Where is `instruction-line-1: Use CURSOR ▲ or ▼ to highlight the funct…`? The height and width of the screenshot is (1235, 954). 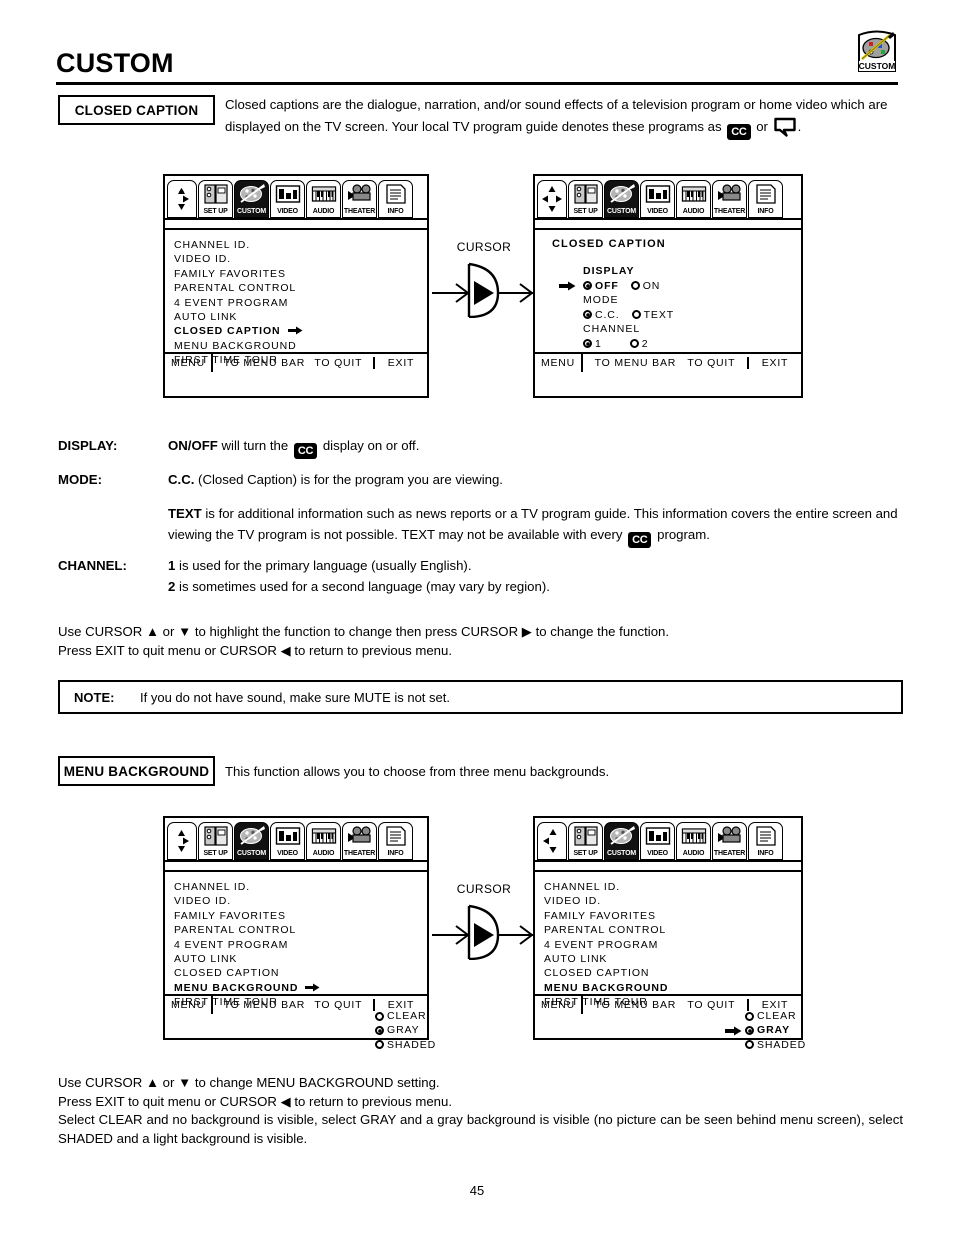
instruction-line-1: Use CURSOR ▲ or ▼ to highlight the funct… is located at coordinates (483, 631).